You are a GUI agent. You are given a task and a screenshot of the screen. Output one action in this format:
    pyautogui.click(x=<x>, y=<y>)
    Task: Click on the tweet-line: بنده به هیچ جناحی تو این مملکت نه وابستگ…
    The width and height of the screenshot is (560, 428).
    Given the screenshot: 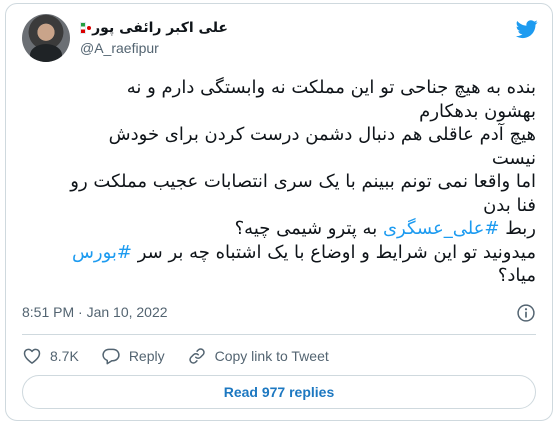 What is the action you would take?
    pyautogui.click(x=331, y=87)
    